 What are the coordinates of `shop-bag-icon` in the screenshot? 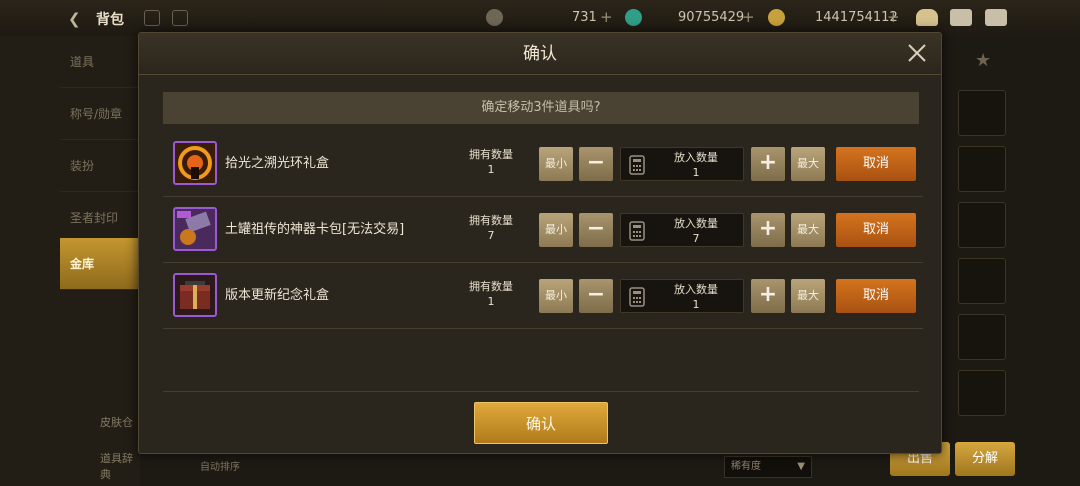 It's located at (927, 17).